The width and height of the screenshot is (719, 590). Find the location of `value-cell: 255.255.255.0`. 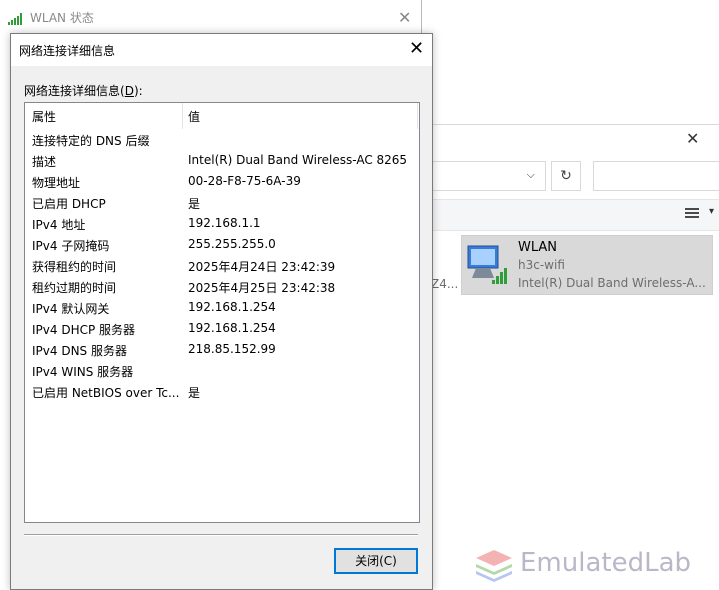

value-cell: 255.255.255.0 is located at coordinates (232, 244).